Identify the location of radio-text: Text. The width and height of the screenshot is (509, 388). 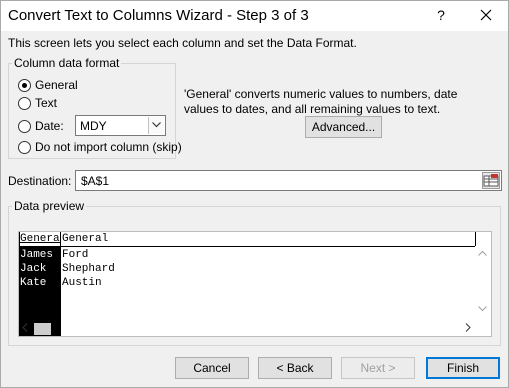
(37, 103).